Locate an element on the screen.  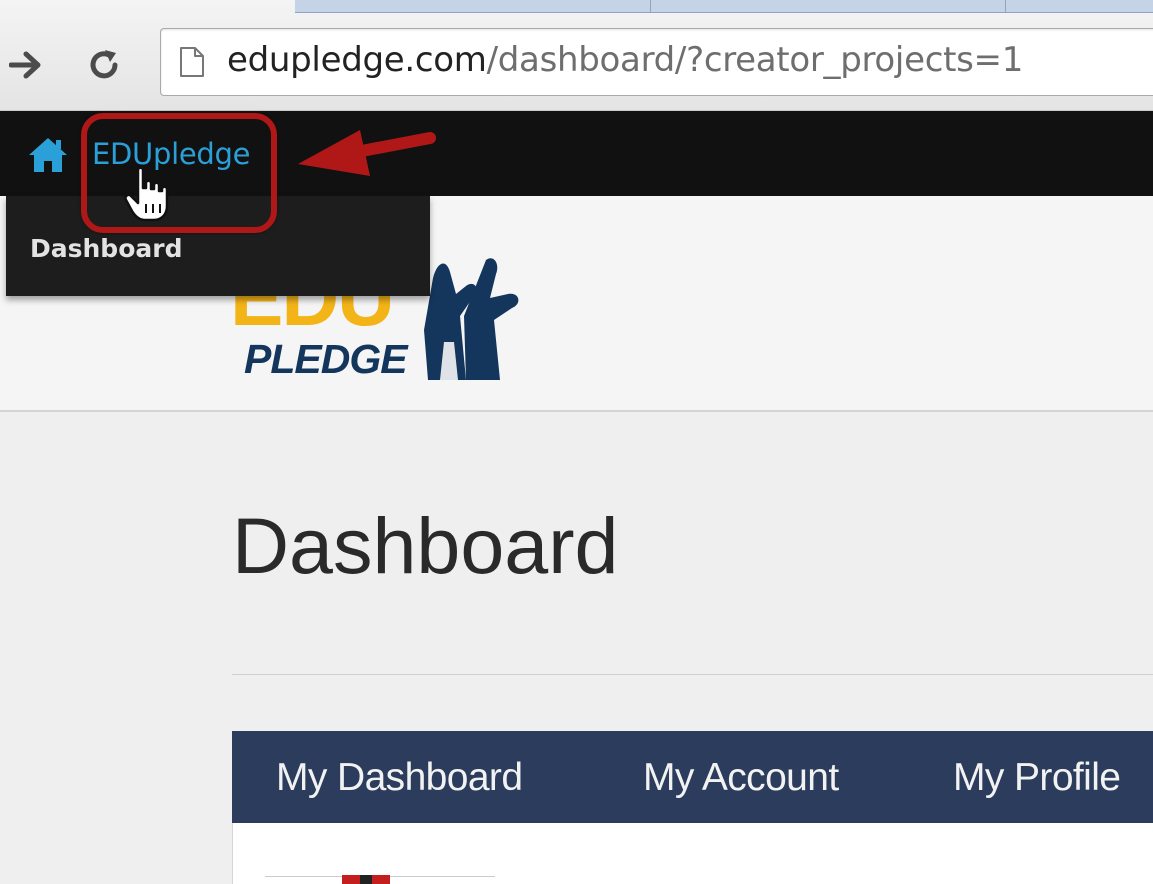
arrow-right-icon is located at coordinates (25, 65).